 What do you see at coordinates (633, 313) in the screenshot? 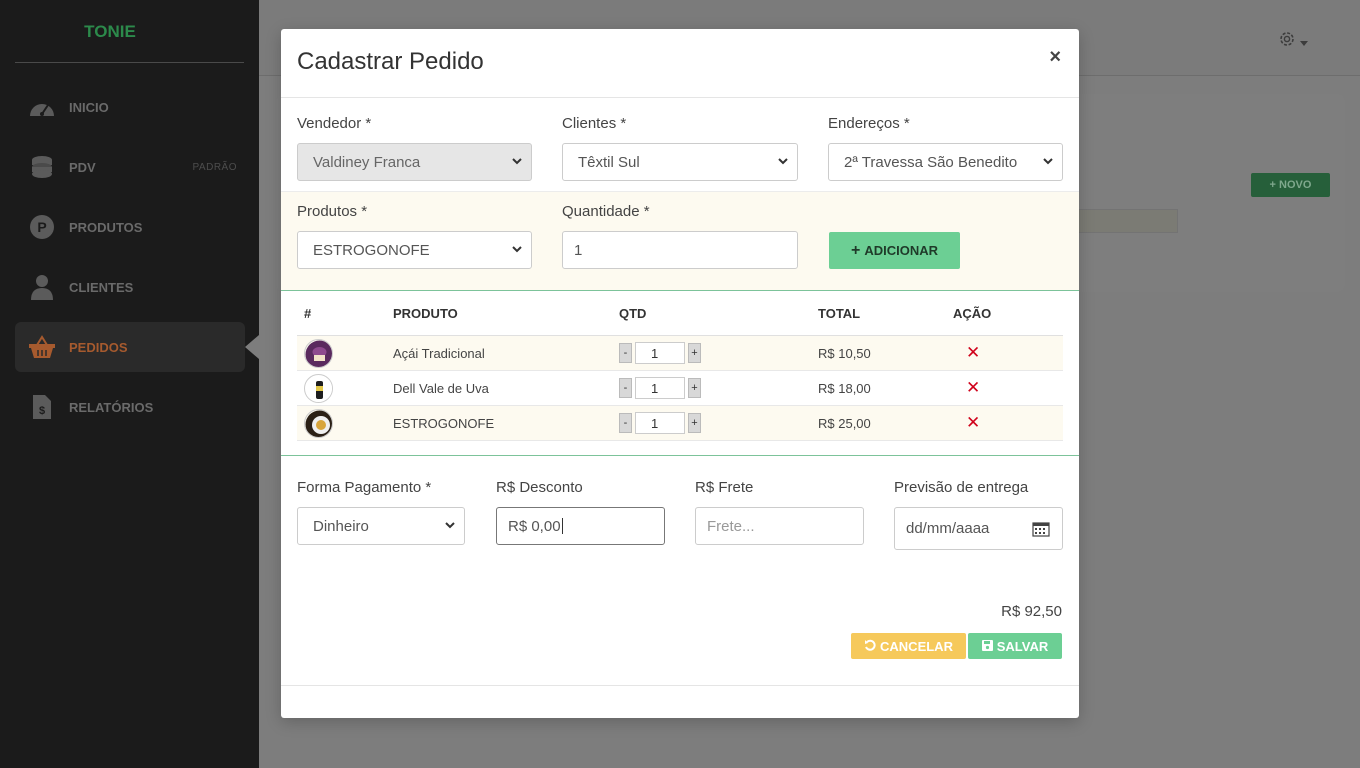
I see `column-header-qtd: QTD` at bounding box center [633, 313].